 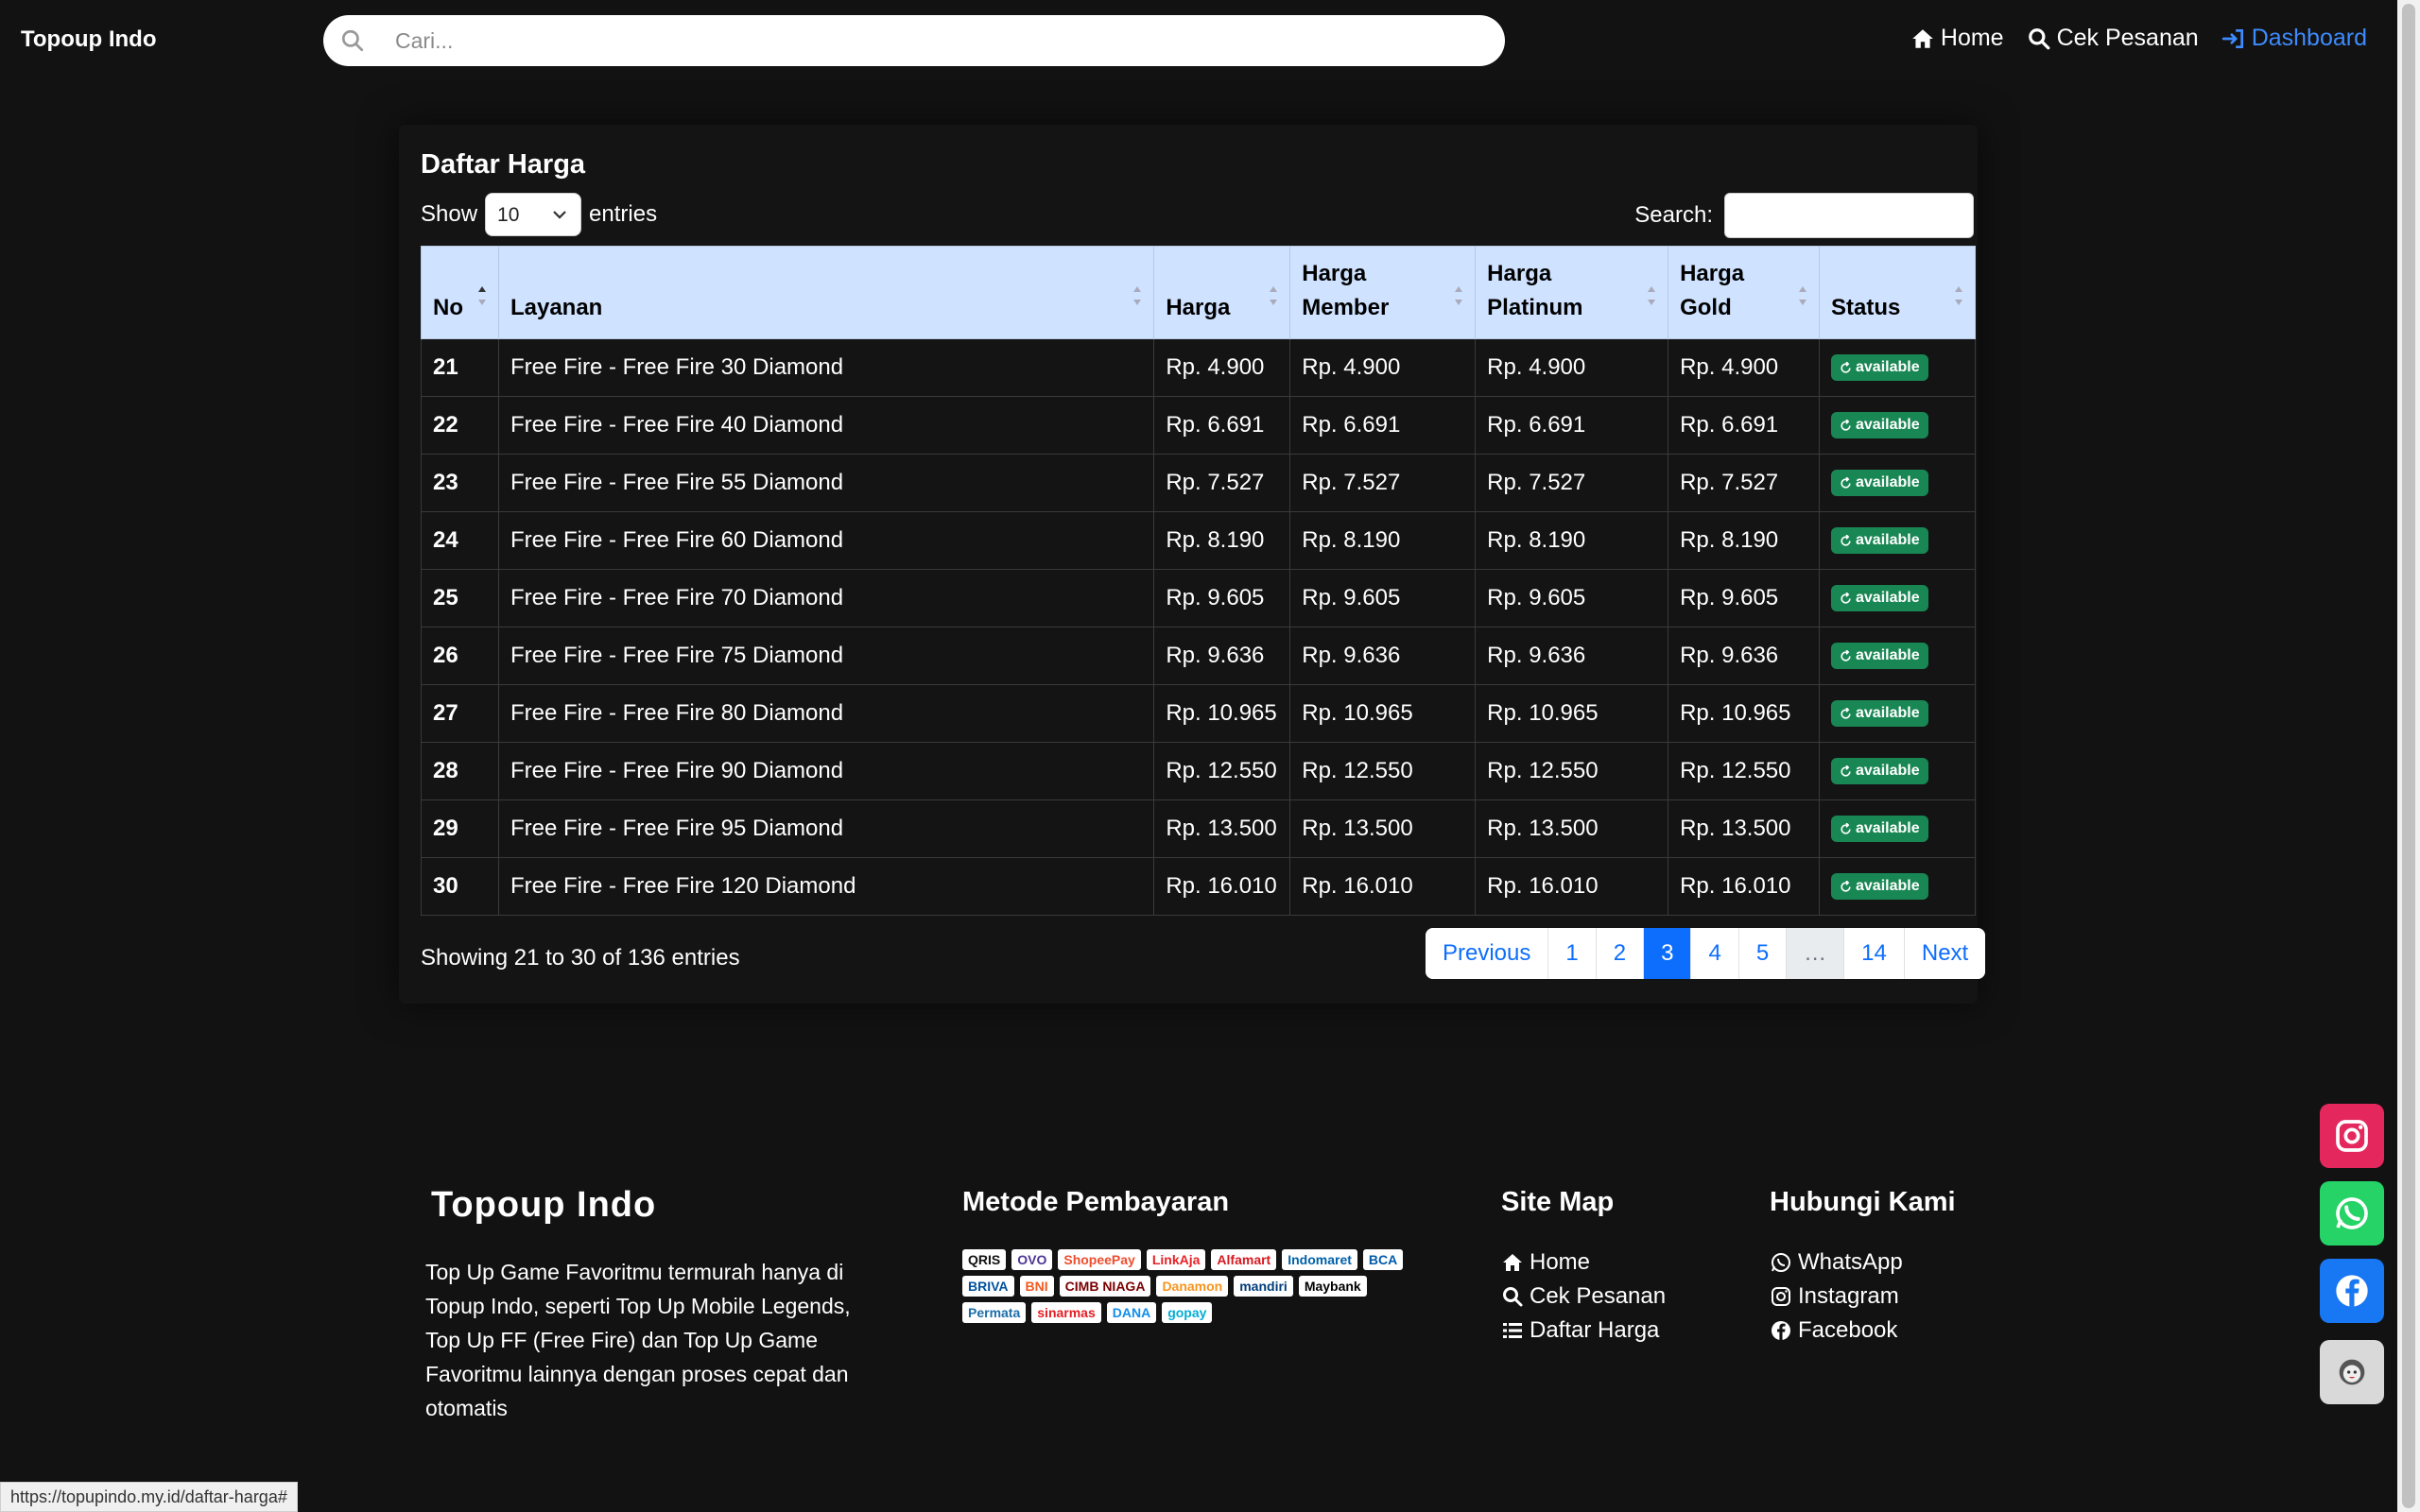 I want to click on nav-home-link: Home, so click(x=1957, y=38).